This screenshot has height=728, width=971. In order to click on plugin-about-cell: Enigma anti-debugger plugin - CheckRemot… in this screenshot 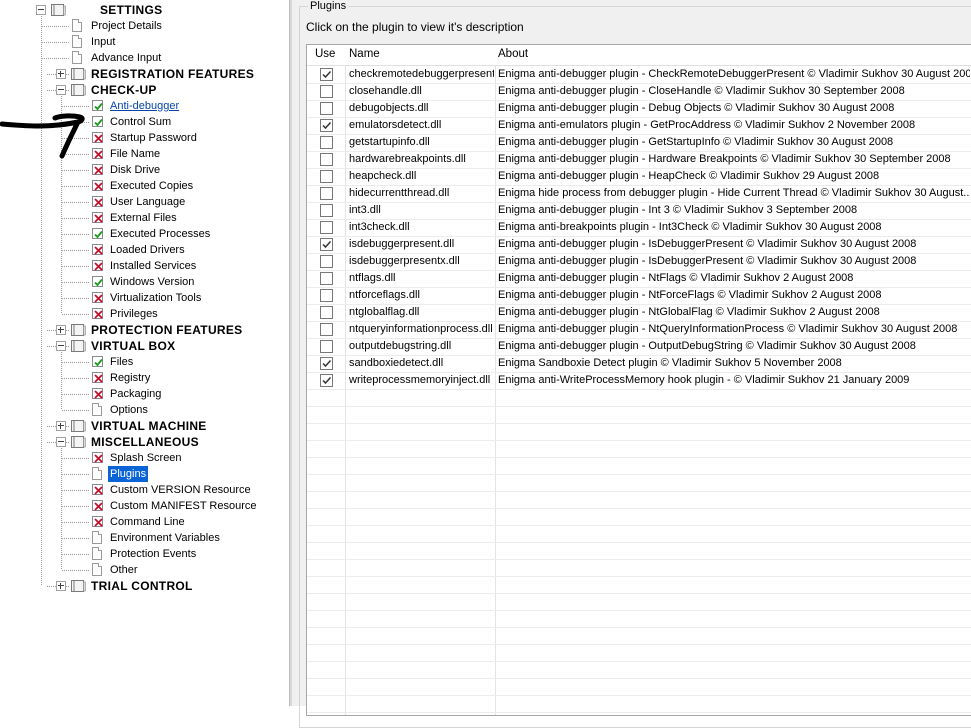, I will do `click(734, 74)`.